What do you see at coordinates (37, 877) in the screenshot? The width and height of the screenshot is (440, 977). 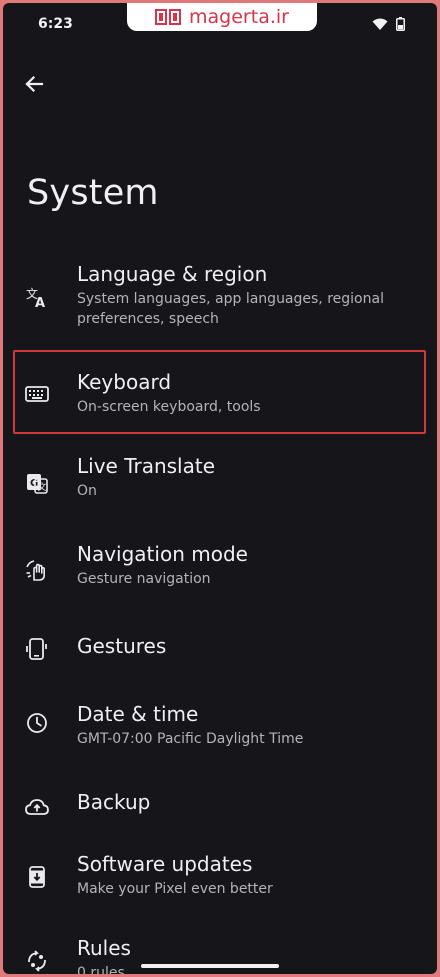 I see `system-update-icon` at bounding box center [37, 877].